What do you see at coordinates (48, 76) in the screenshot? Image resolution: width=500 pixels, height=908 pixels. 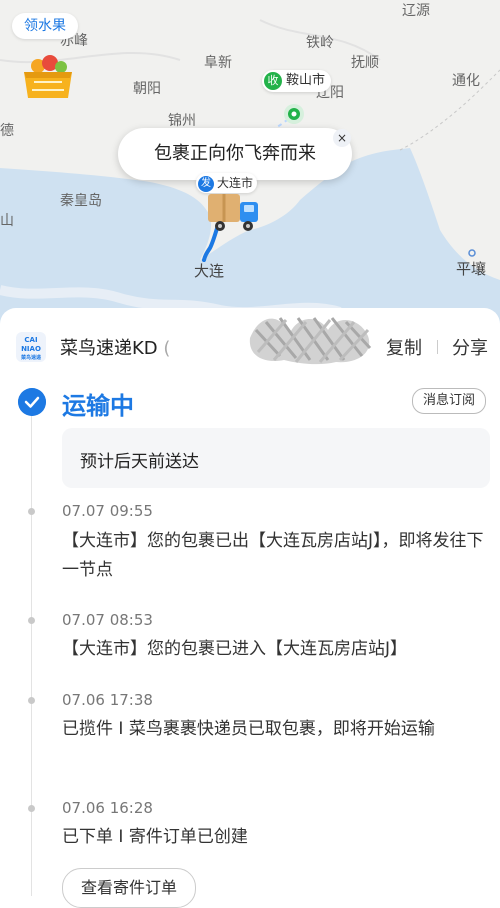 I see `fruit-basket-icon` at bounding box center [48, 76].